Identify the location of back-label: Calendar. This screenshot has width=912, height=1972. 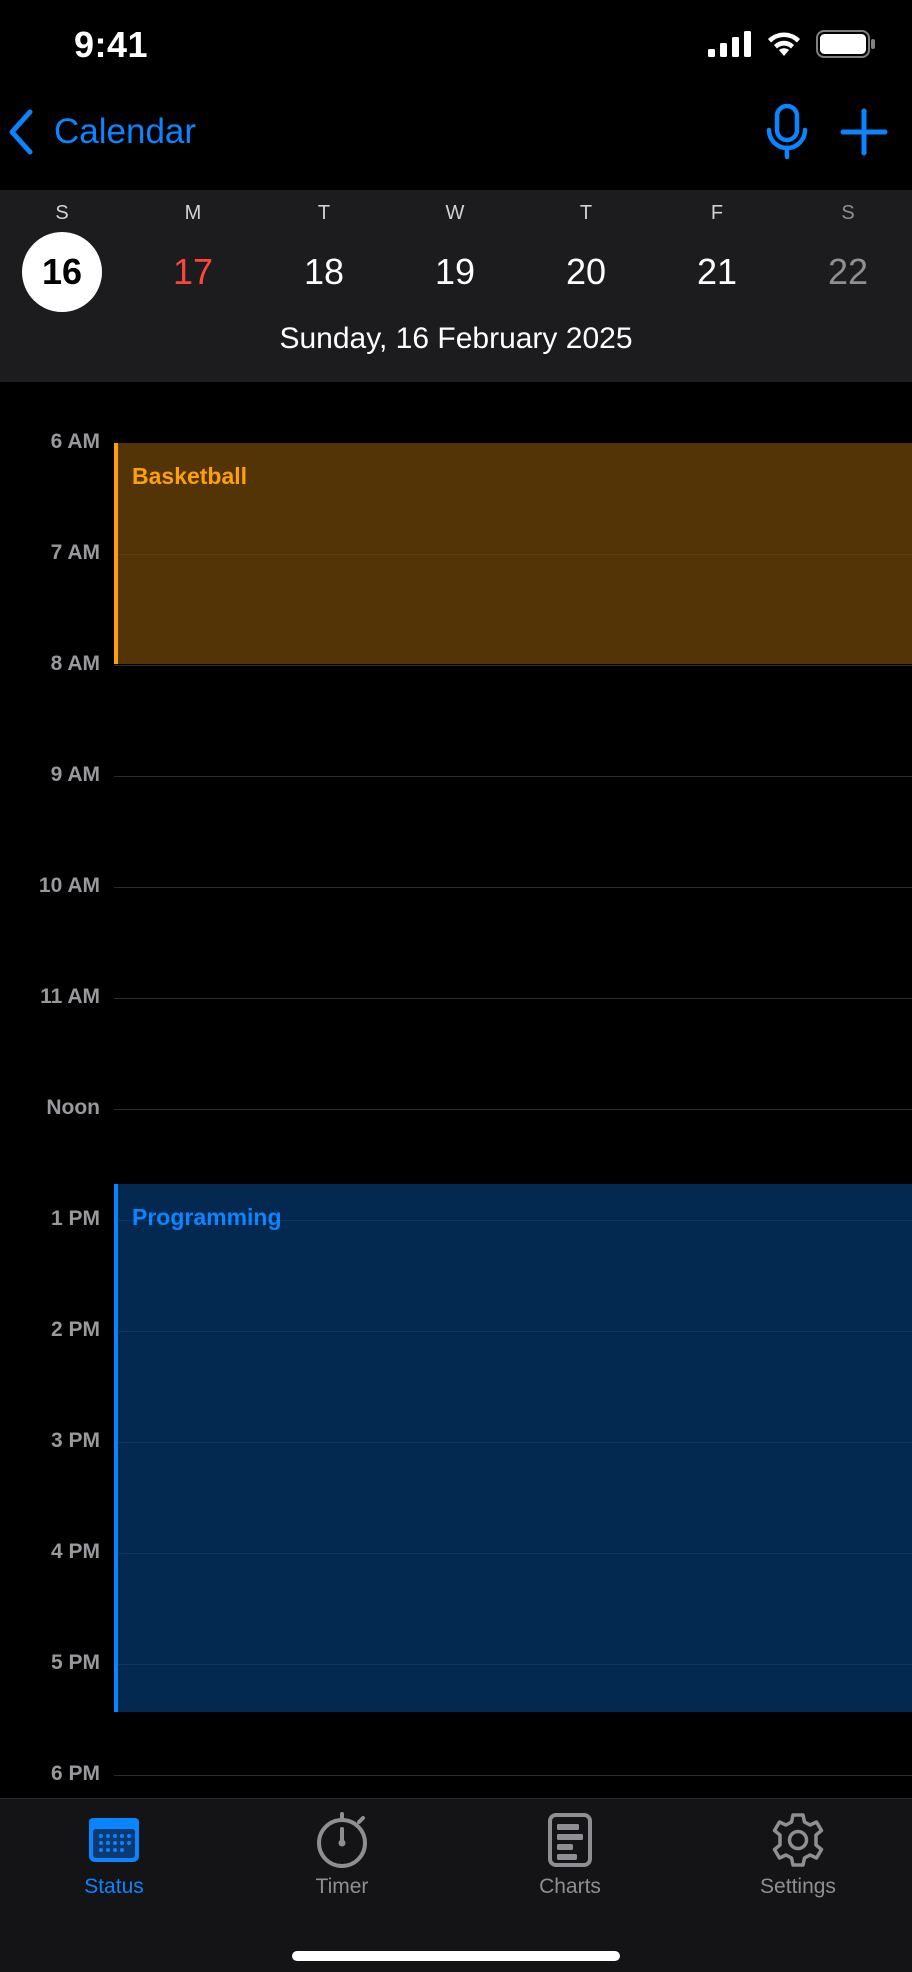
(125, 131).